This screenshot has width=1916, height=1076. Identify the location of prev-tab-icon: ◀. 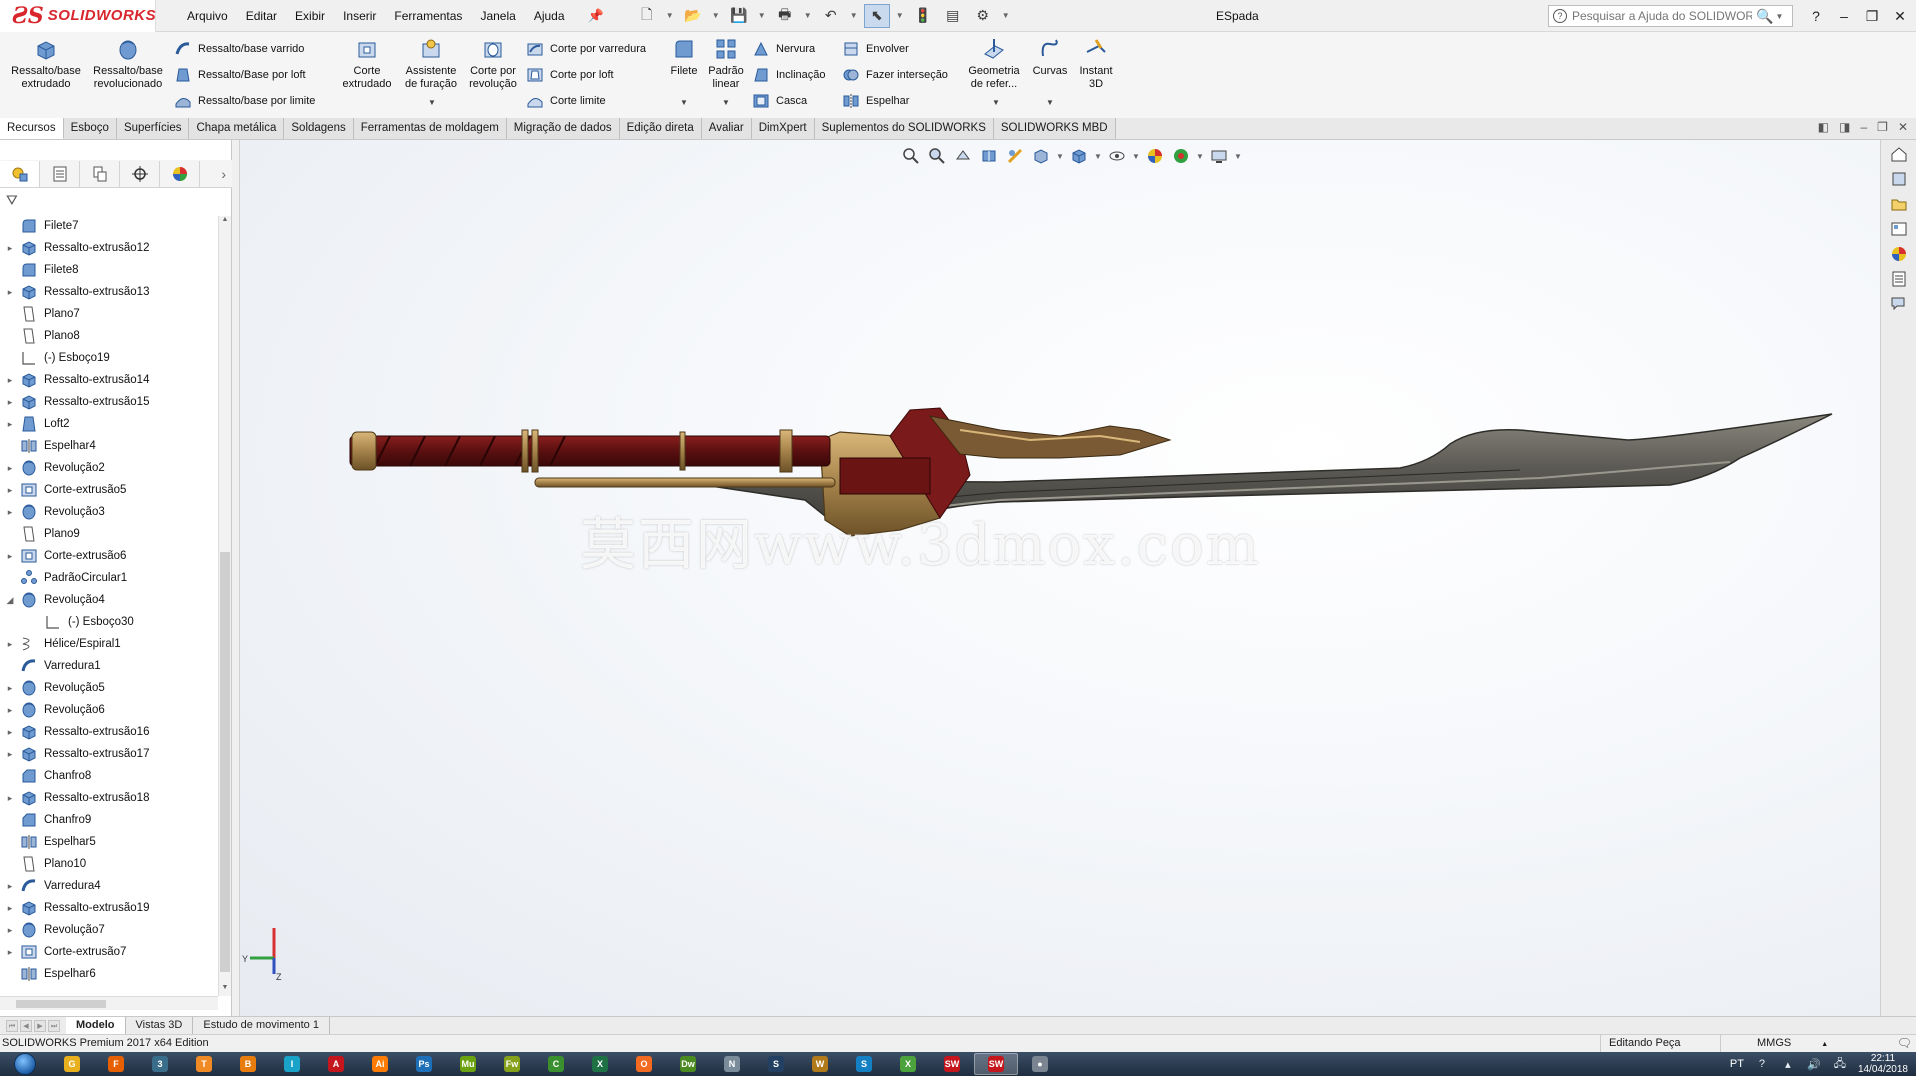
(26, 1025).